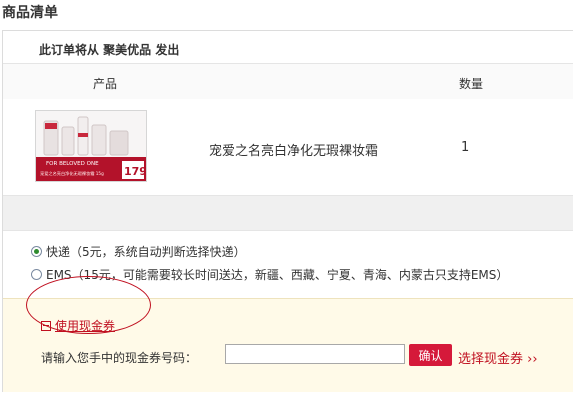 Image resolution: width=573 pixels, height=400 pixels. Describe the element at coordinates (498, 357) in the screenshot. I see `select-coupon-link: 选择现金券 ››` at that location.